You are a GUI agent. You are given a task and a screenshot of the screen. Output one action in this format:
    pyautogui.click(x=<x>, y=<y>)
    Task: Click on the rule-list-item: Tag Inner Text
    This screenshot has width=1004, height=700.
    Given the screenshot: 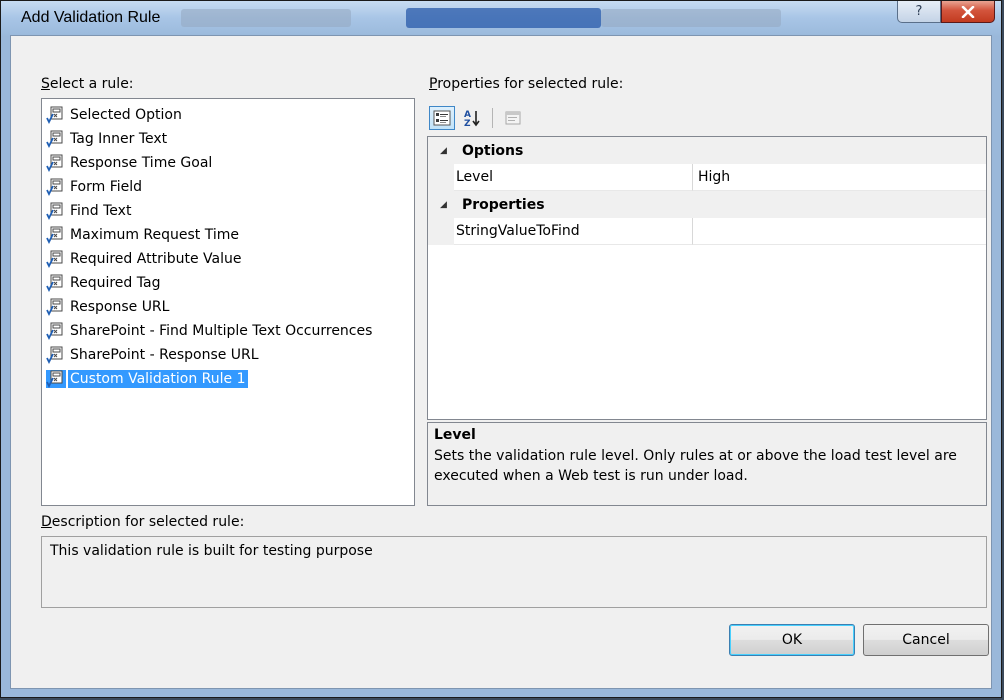 What is the action you would take?
    pyautogui.click(x=228, y=139)
    